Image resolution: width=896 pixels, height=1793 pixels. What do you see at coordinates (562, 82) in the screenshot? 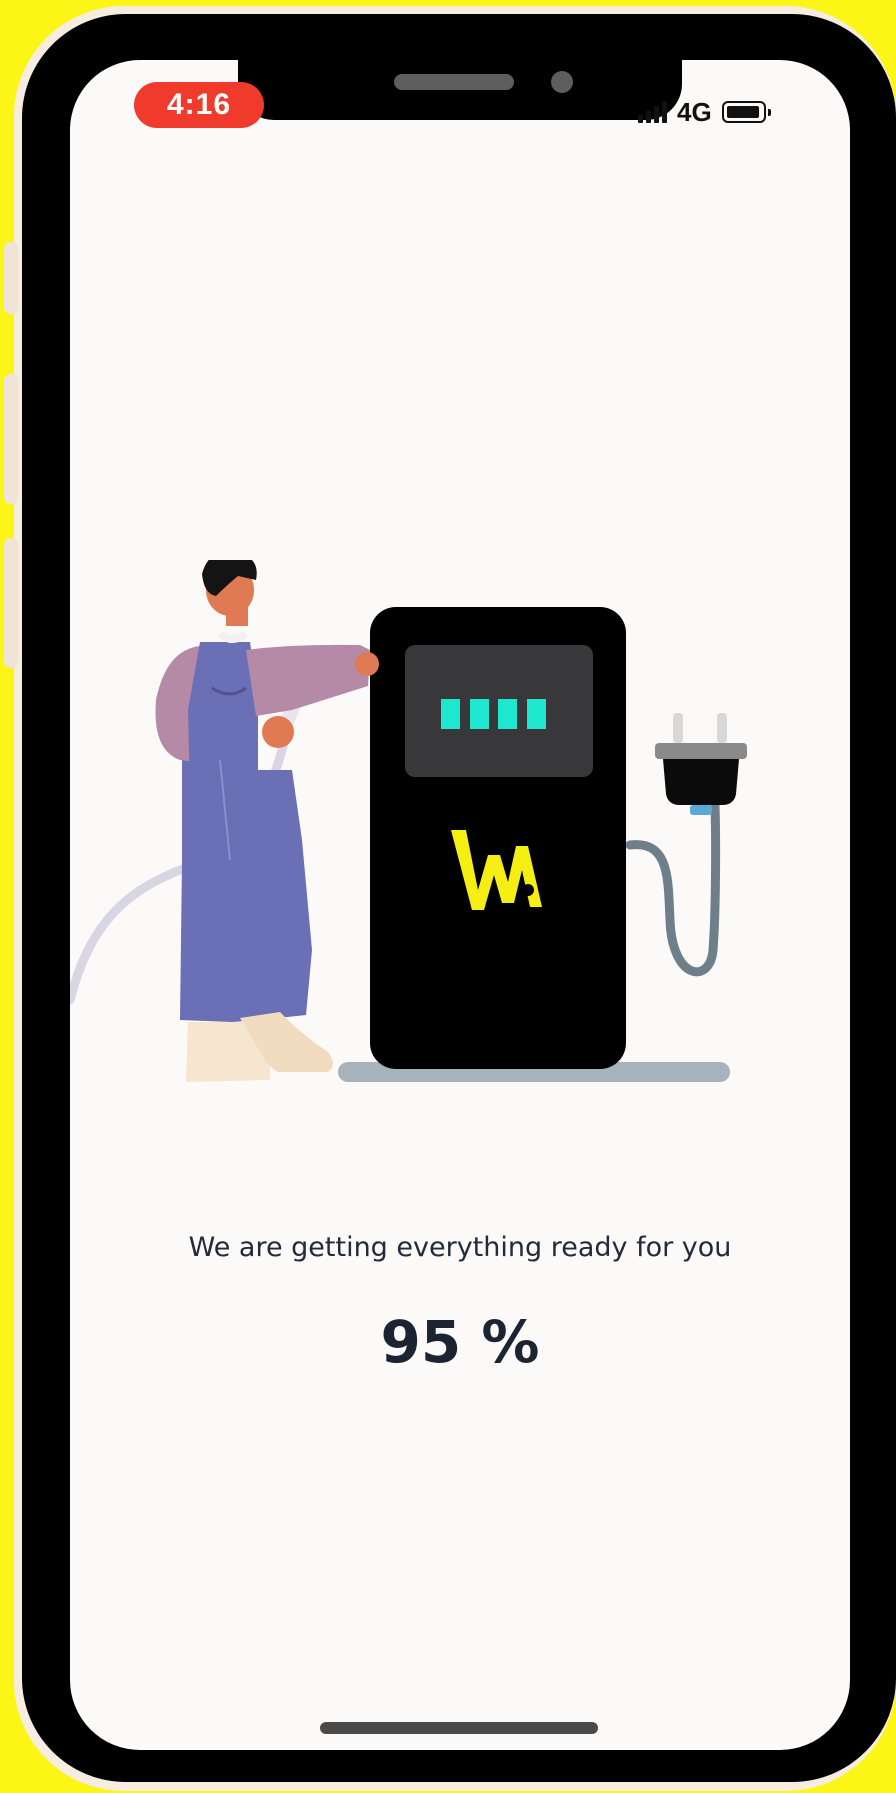
I see `front-camera` at bounding box center [562, 82].